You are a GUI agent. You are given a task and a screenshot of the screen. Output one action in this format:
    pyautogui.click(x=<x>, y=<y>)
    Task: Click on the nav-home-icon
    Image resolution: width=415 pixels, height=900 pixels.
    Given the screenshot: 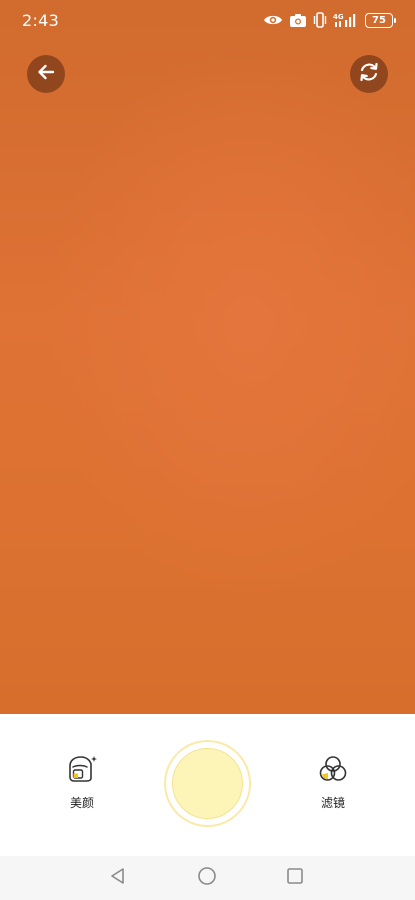 What is the action you would take?
    pyautogui.click(x=207, y=878)
    